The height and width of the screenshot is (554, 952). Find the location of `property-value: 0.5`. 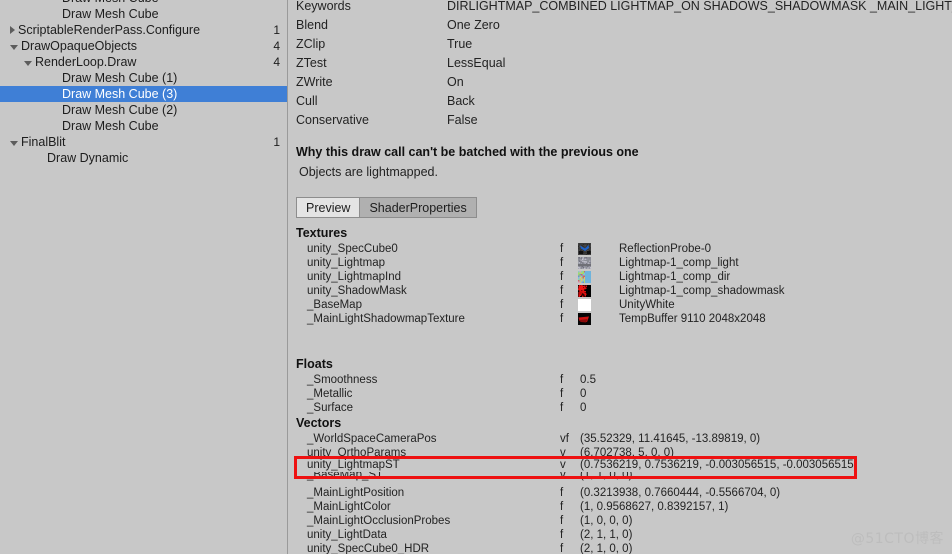

property-value: 0.5 is located at coordinates (588, 380).